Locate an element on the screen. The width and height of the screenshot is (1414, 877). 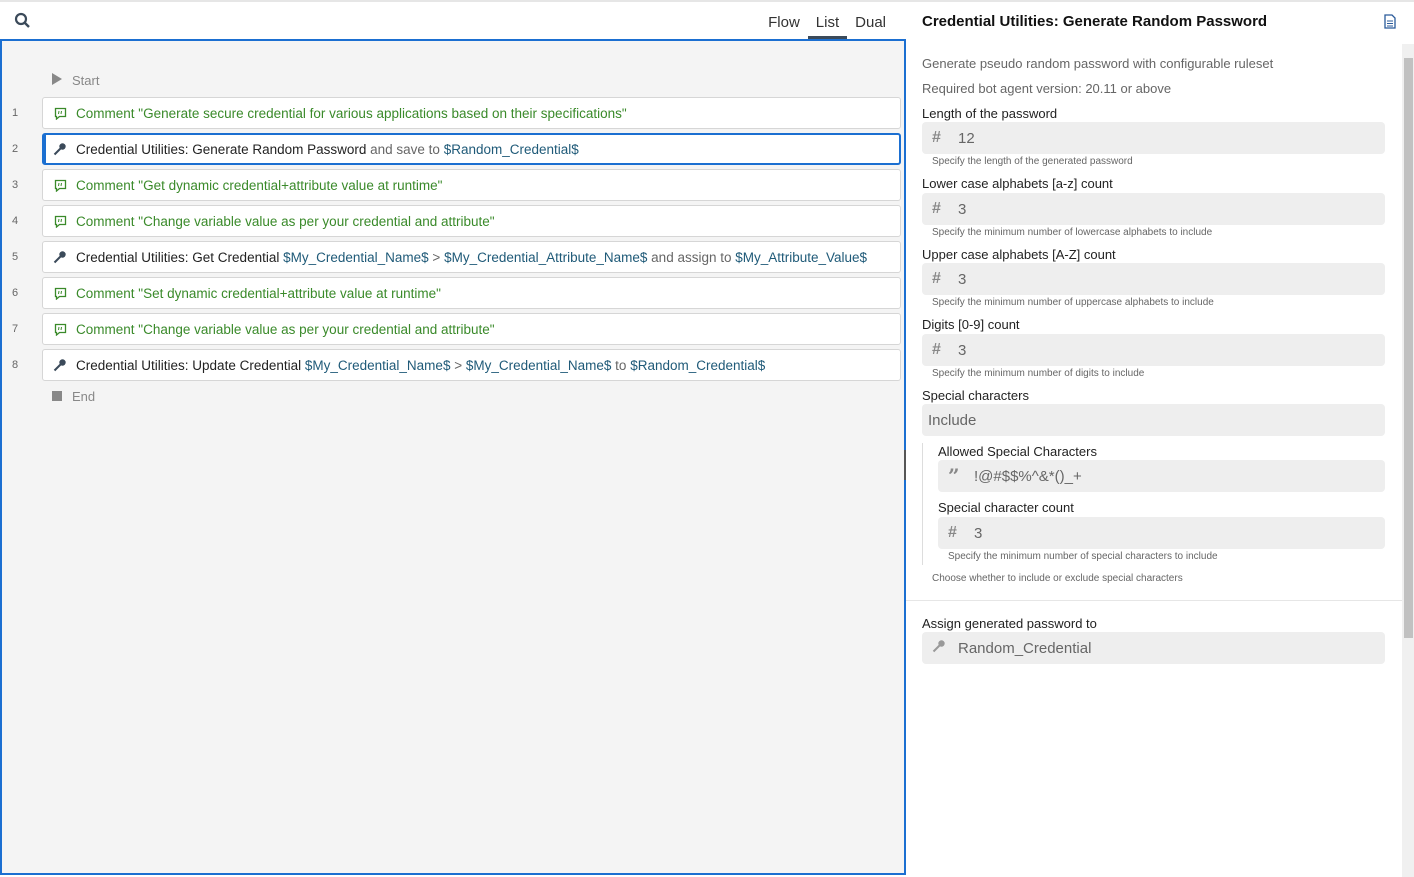
row-text: and assign to is located at coordinates (691, 257).